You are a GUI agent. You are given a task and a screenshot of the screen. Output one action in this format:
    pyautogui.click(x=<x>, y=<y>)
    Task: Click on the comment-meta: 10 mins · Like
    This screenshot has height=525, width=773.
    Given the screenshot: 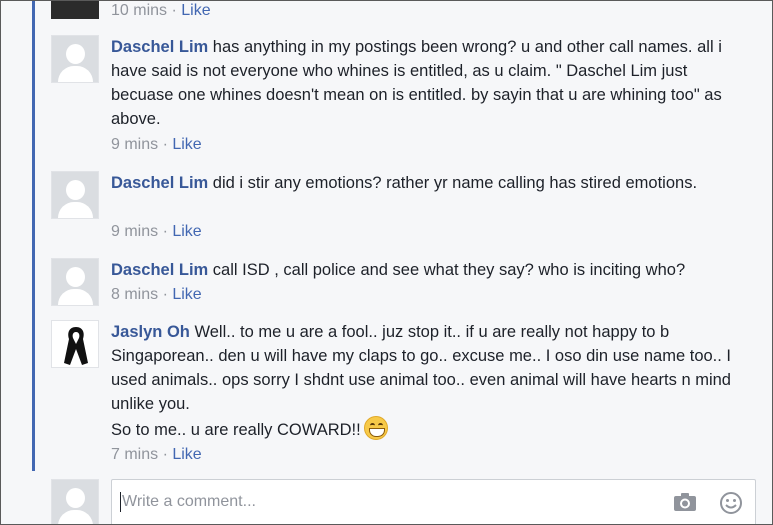 What is the action you would take?
    pyautogui.click(x=161, y=11)
    